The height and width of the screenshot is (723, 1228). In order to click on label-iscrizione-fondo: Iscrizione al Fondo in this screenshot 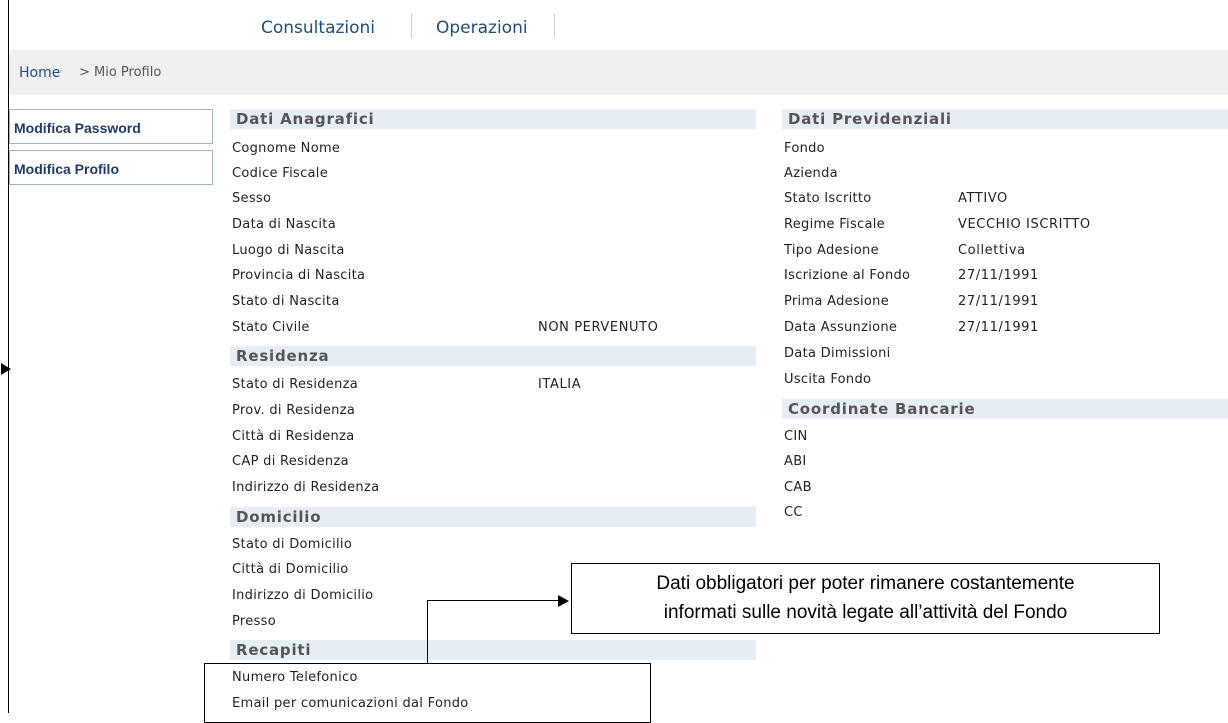, I will do `click(847, 275)`.